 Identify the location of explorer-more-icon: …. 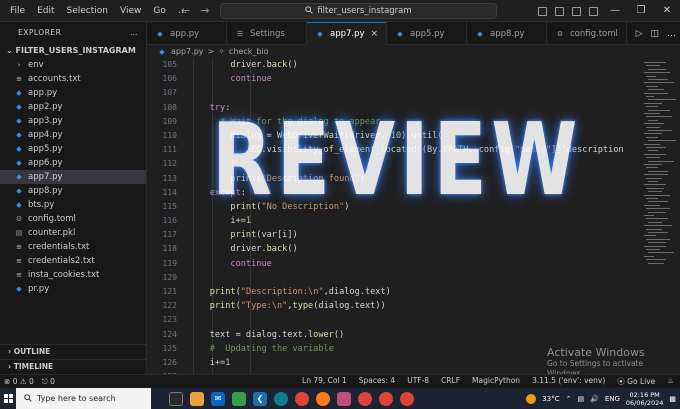
(134, 33).